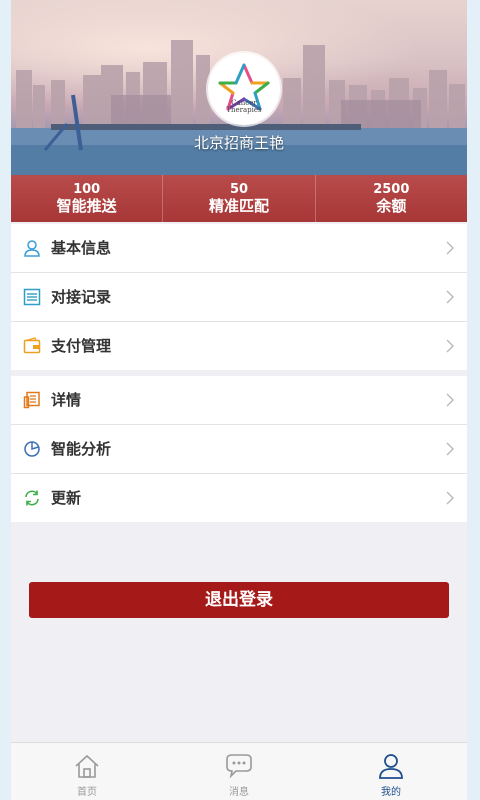 The height and width of the screenshot is (800, 480). I want to click on star-logo-icon, so click(244, 87).